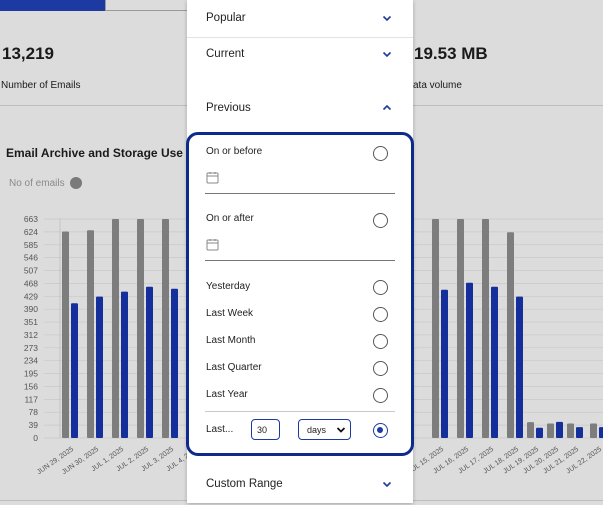 This screenshot has width=603, height=505. I want to click on unit-select: days, so click(324, 429).